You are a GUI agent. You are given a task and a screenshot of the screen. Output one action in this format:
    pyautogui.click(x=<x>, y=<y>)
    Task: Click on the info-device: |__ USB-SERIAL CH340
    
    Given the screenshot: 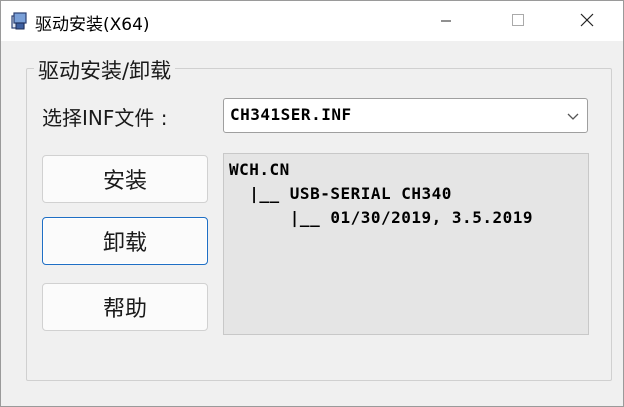 What is the action you would take?
    pyautogui.click(x=340, y=193)
    